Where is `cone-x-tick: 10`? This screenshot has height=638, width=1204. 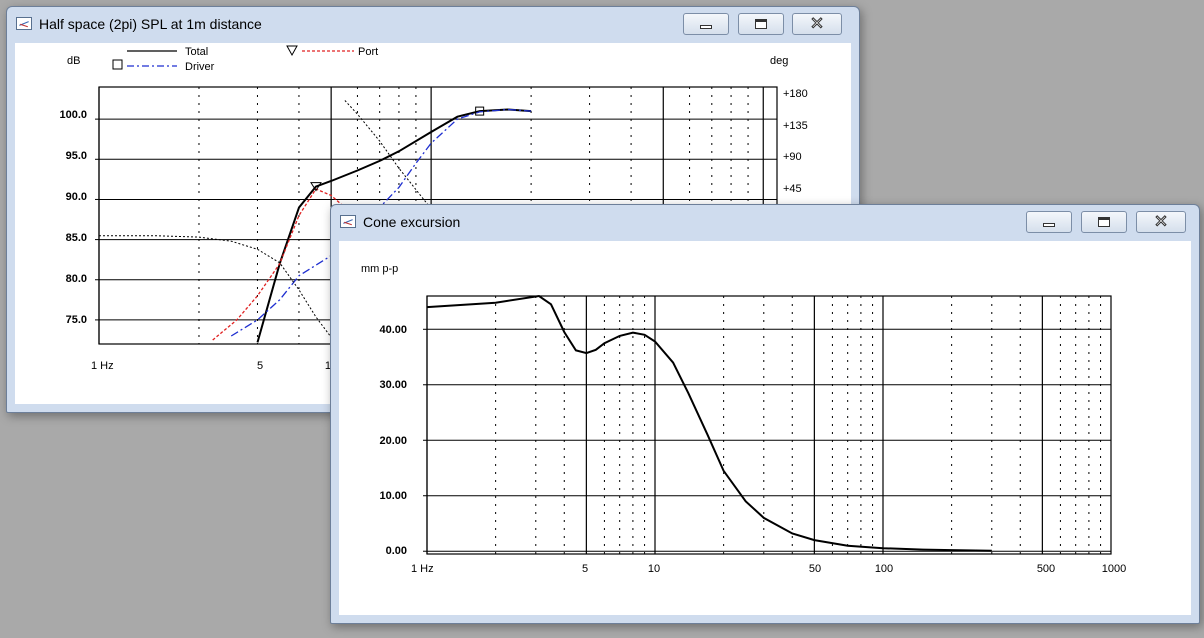
cone-x-tick: 10 is located at coordinates (654, 569).